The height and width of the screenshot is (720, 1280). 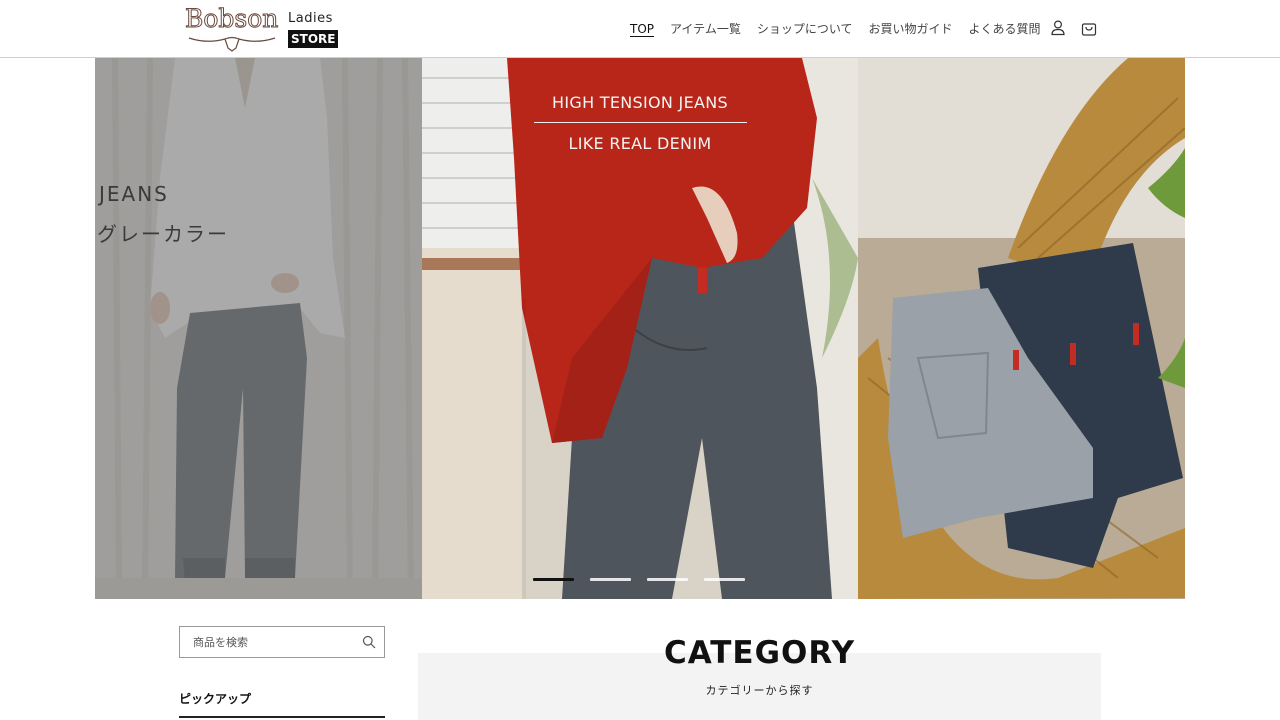 I want to click on nav-item-shopping-guide: お買い物ガイド, so click(x=910, y=30).